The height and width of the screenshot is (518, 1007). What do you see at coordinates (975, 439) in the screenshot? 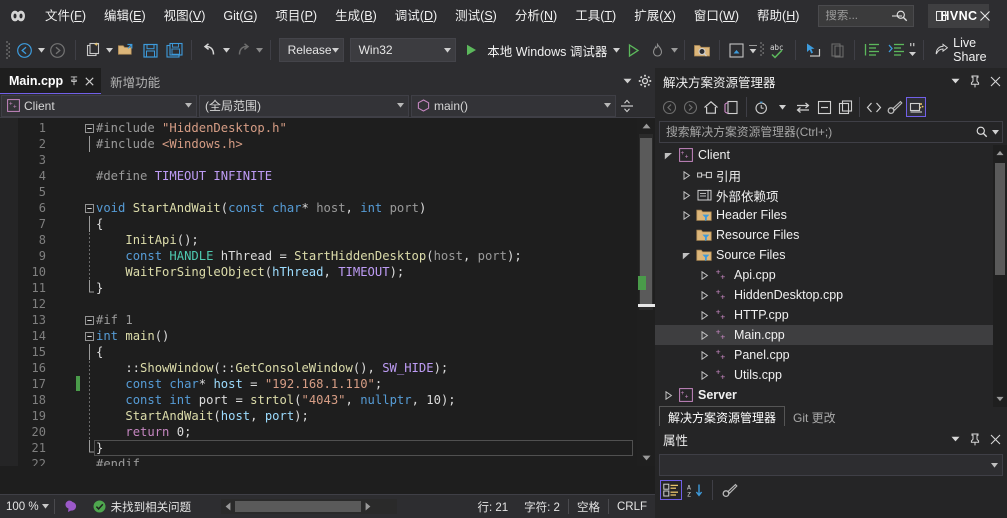
I see `properties-pin-icon` at bounding box center [975, 439].